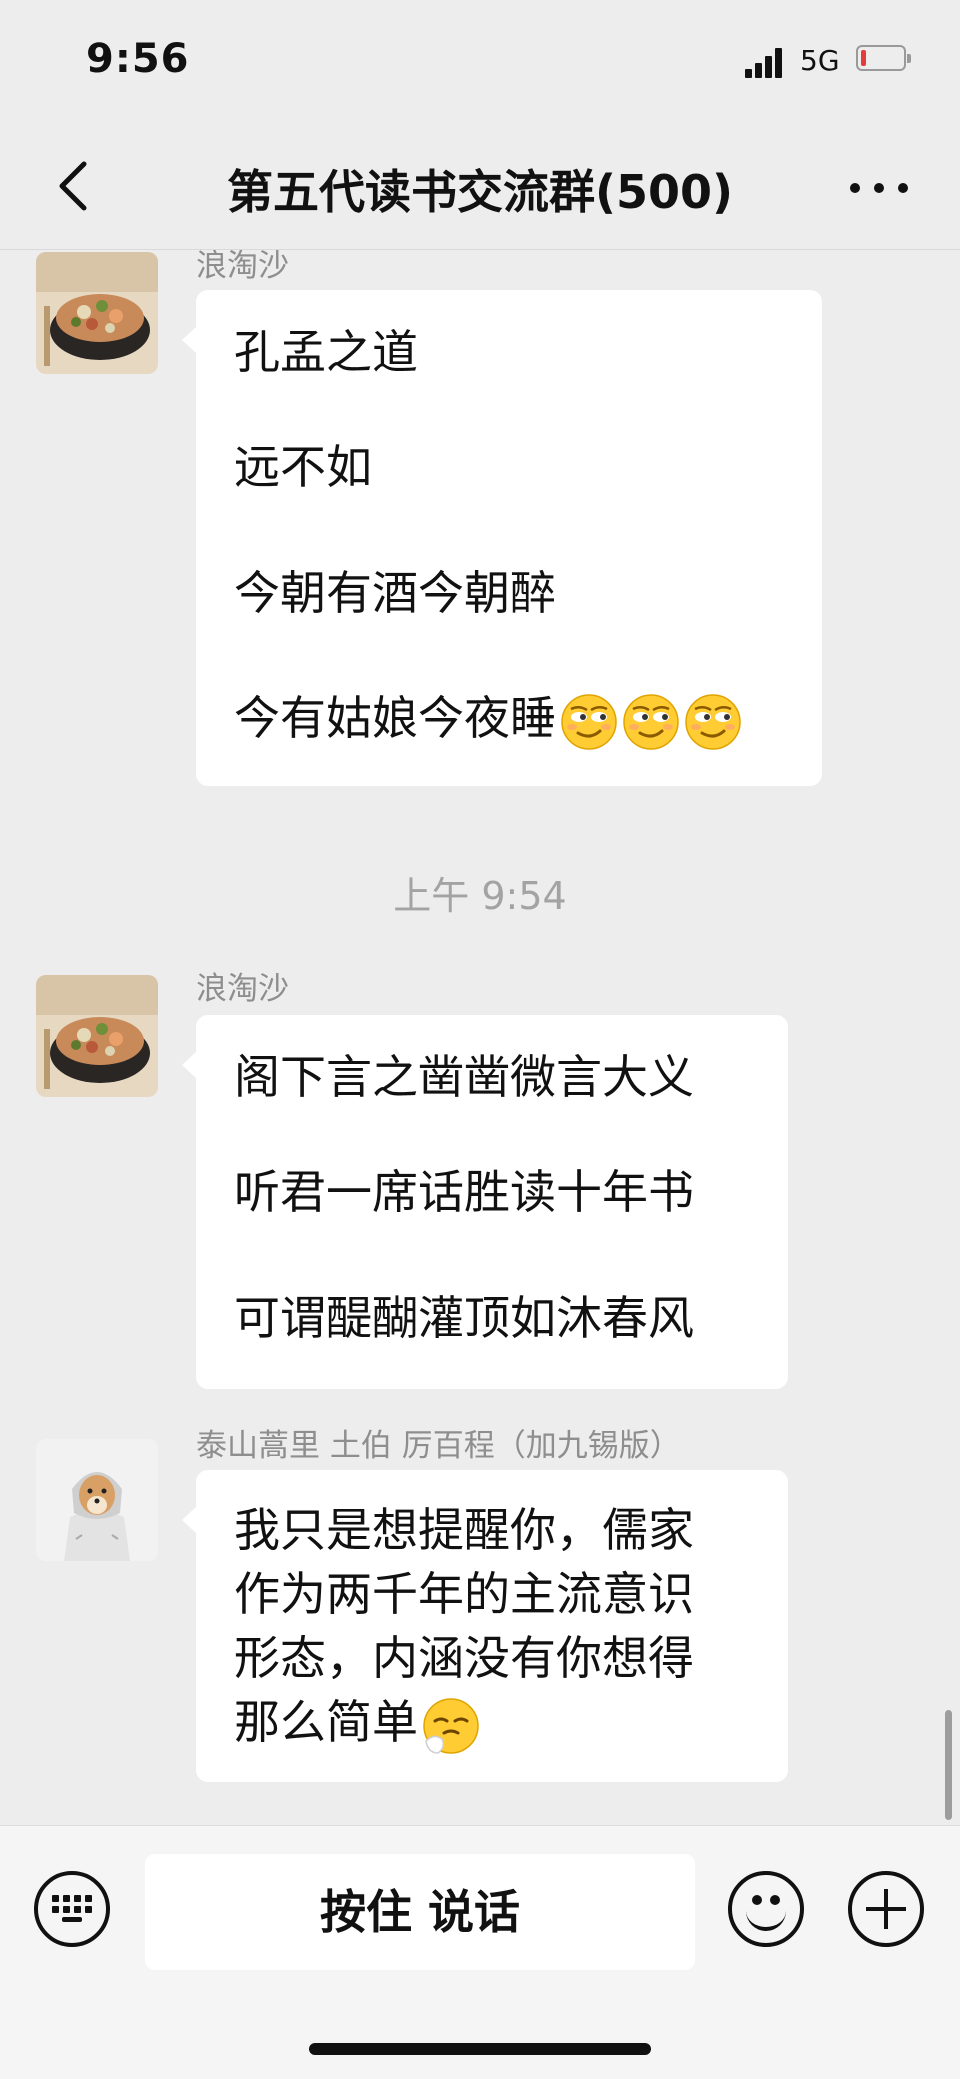 Image resolution: width=960 pixels, height=2079 pixels. Describe the element at coordinates (138, 59) in the screenshot. I see `status-time: 9:56` at that location.